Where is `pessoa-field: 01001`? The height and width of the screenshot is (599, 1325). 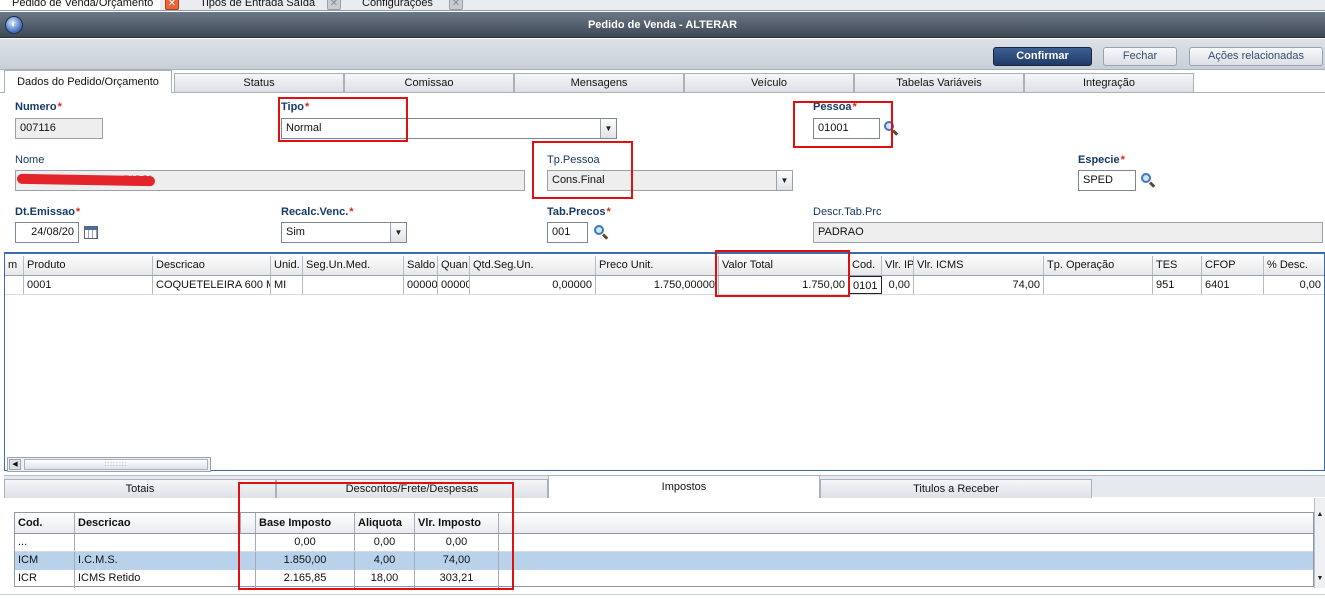
pessoa-field: 01001 is located at coordinates (846, 128).